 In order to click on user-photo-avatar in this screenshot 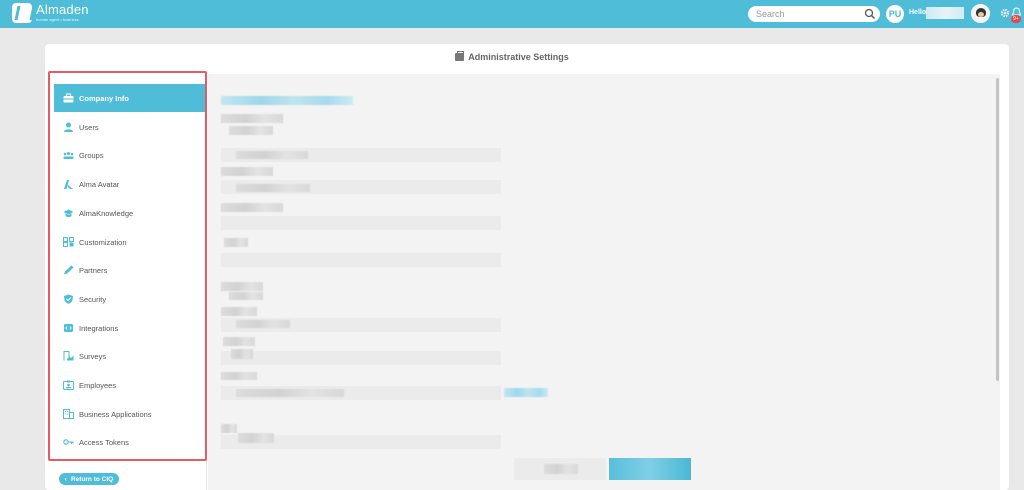, I will do `click(980, 13)`.